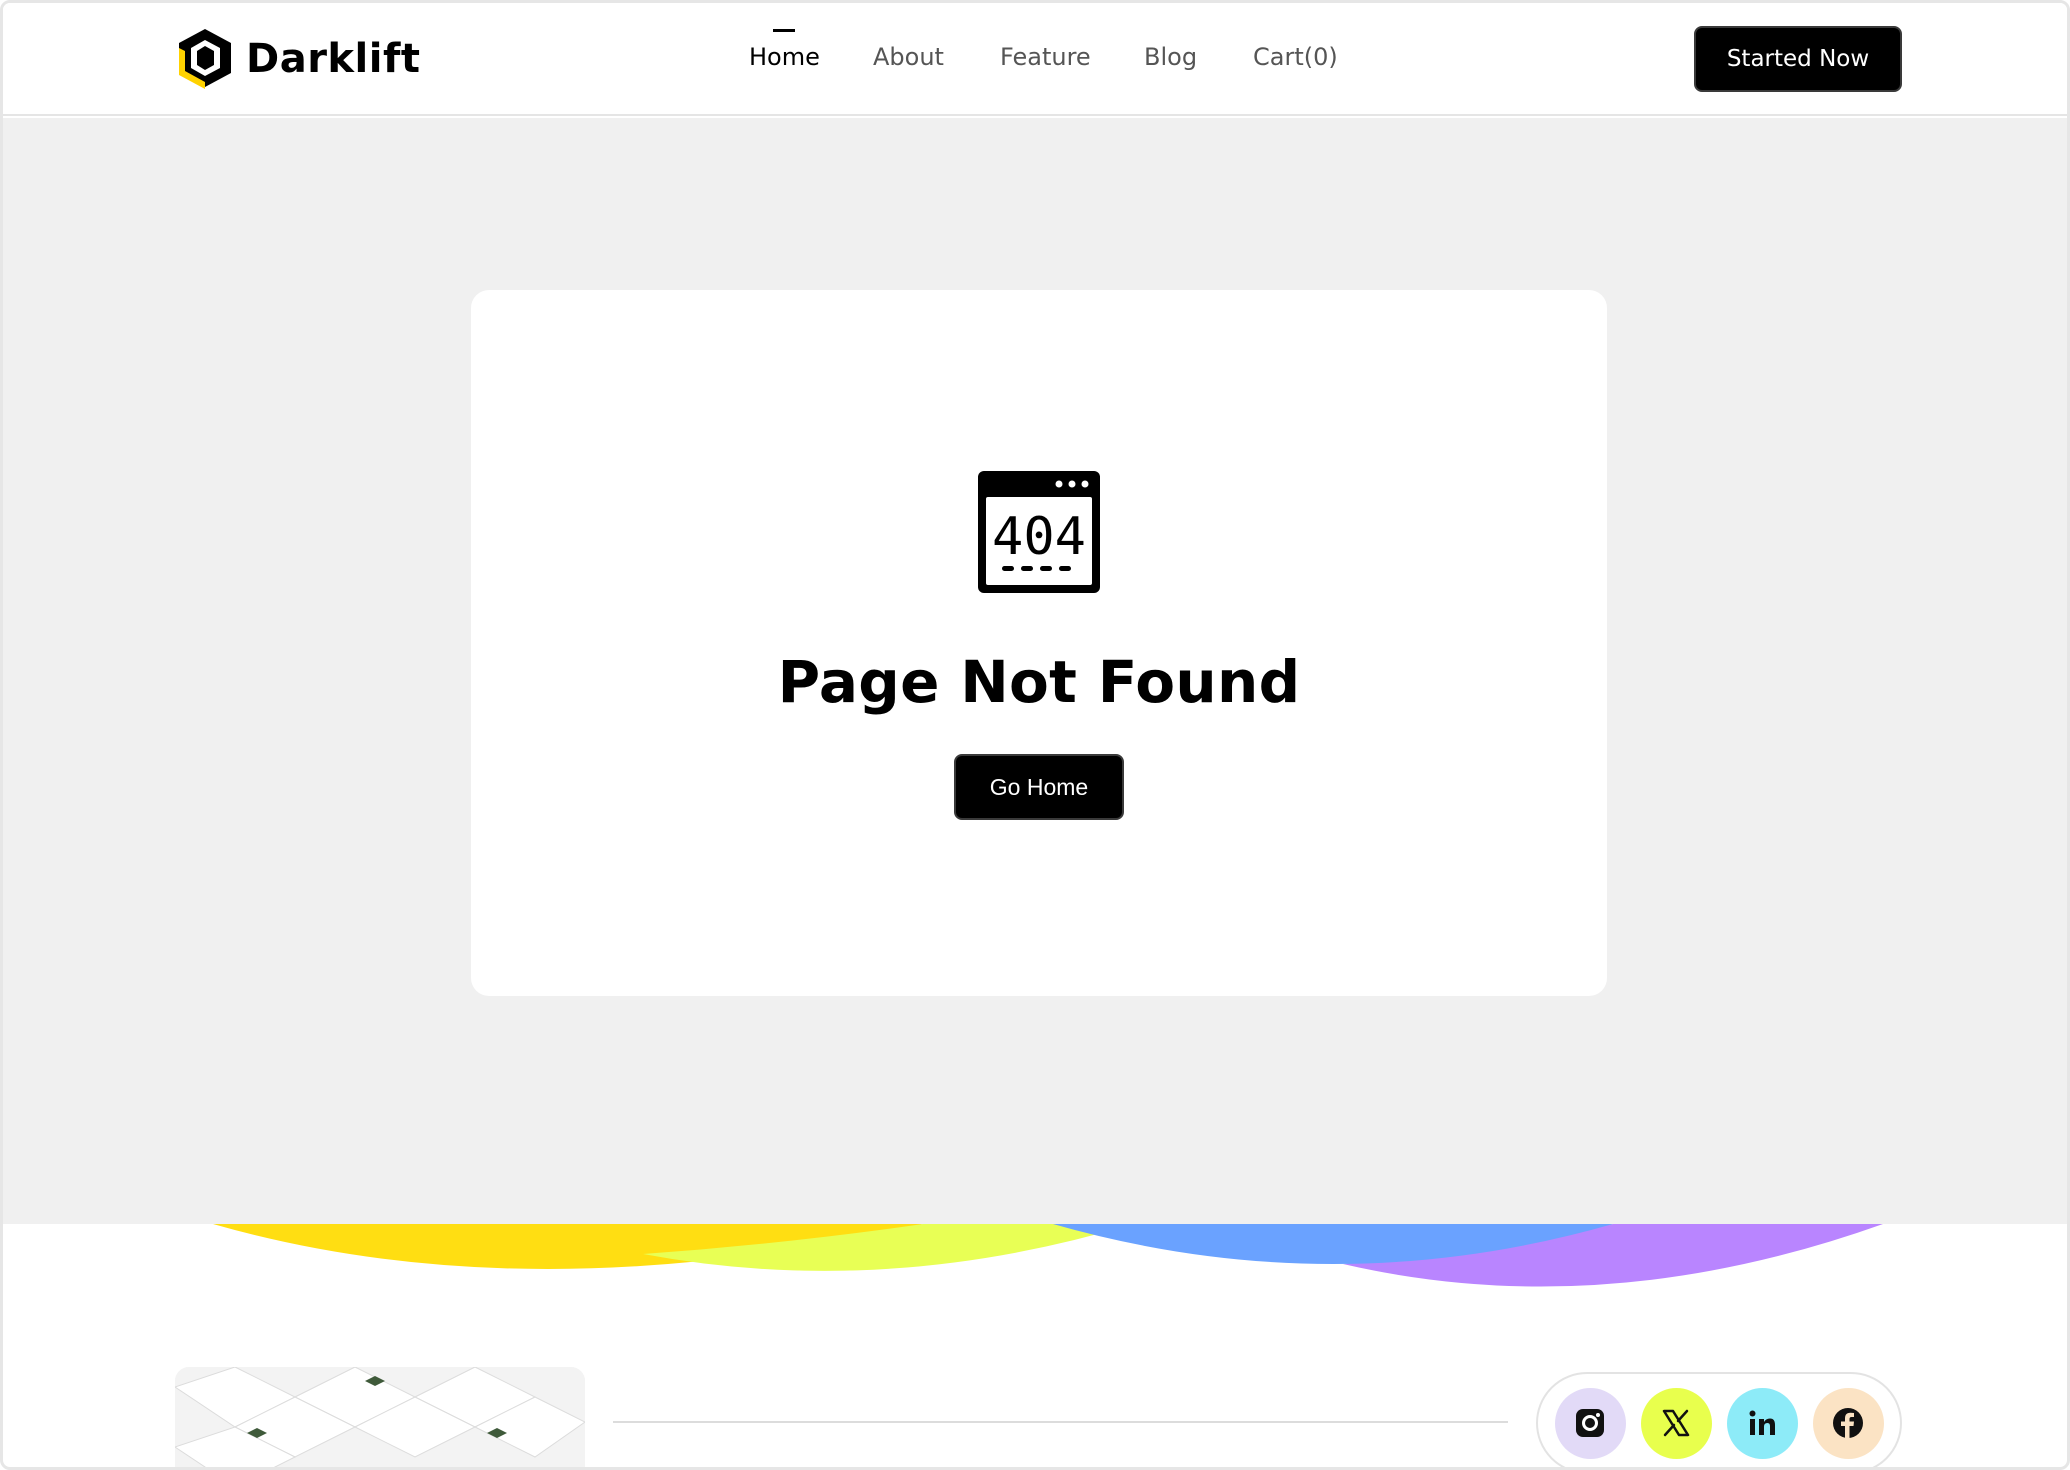 This screenshot has width=2070, height=1470. I want to click on go-home-button: Go Home, so click(1039, 787).